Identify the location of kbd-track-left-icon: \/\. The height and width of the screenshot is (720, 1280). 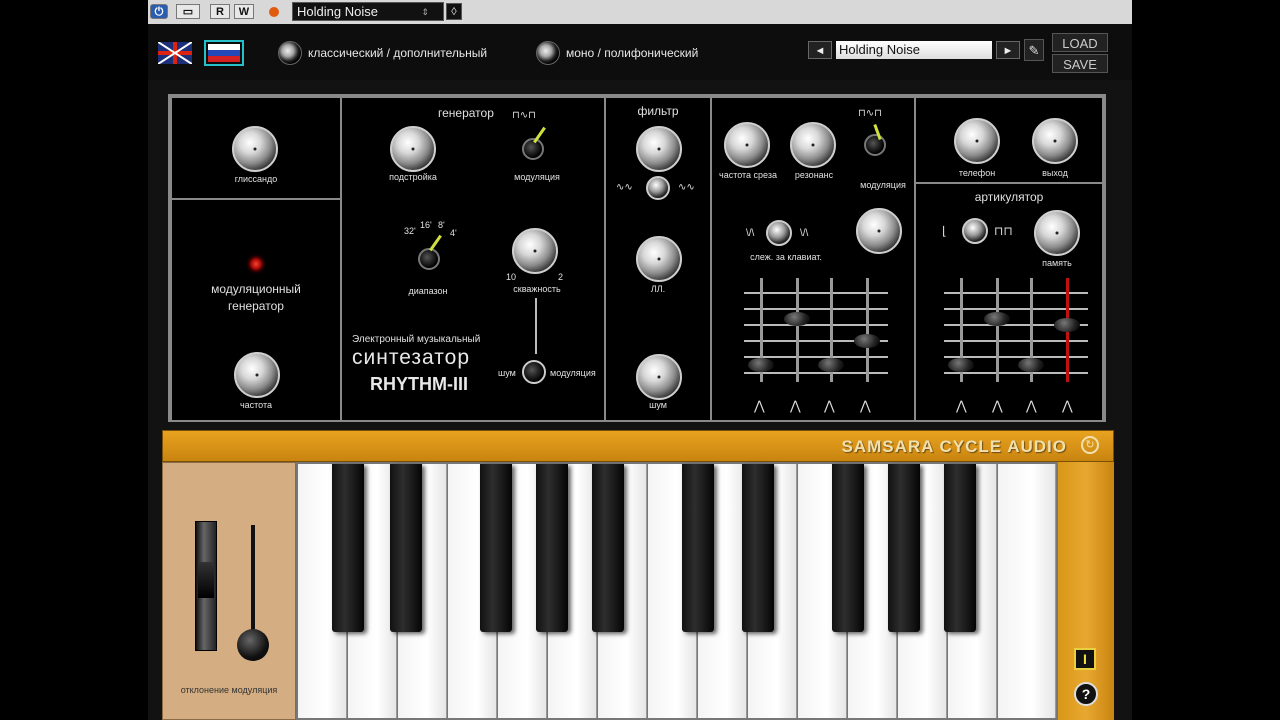
(750, 233).